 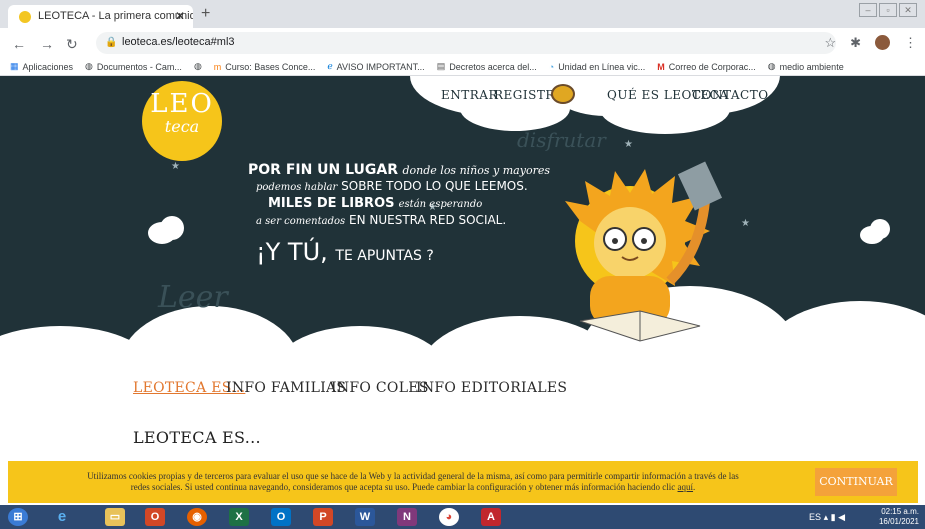 What do you see at coordinates (841, 517) in the screenshot?
I see `volume-icon: ◀` at bounding box center [841, 517].